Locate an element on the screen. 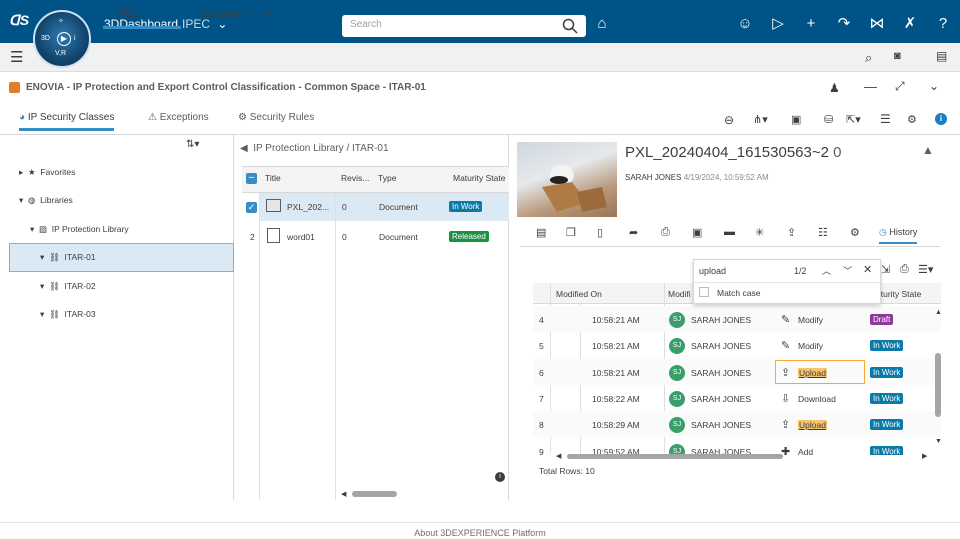  total-rows: Total Rows: 10 is located at coordinates (567, 471).